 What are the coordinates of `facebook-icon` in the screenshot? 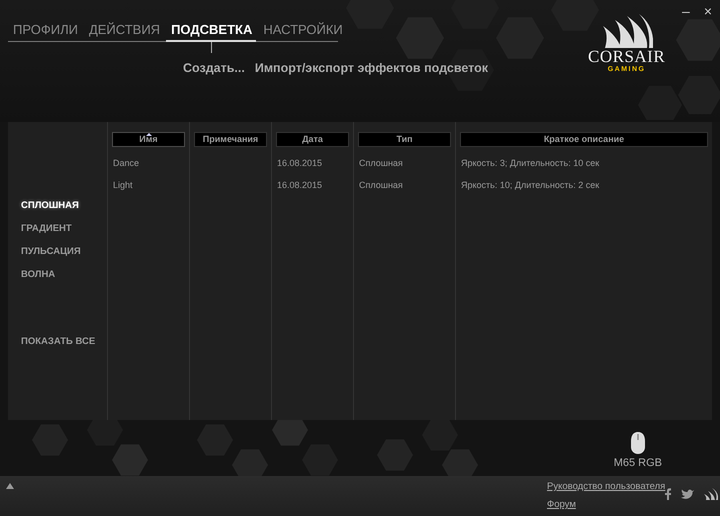 It's located at (668, 494).